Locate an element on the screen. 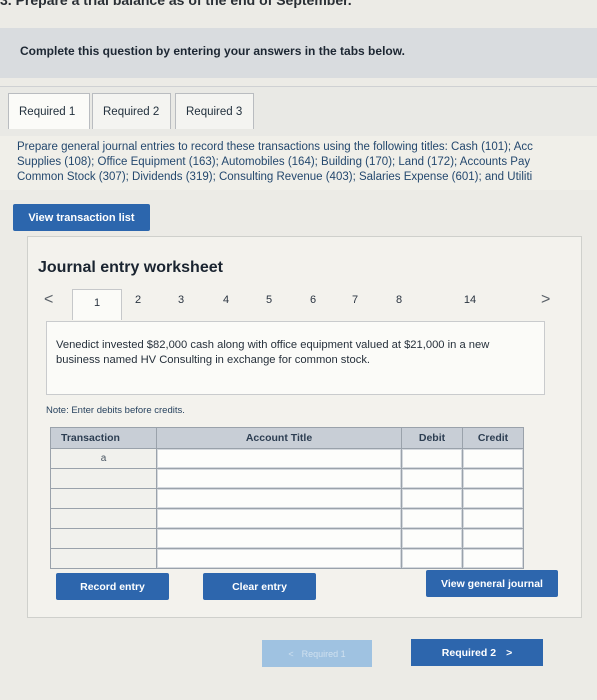 The width and height of the screenshot is (597, 700). pager-page-8: 8 is located at coordinates (399, 300).